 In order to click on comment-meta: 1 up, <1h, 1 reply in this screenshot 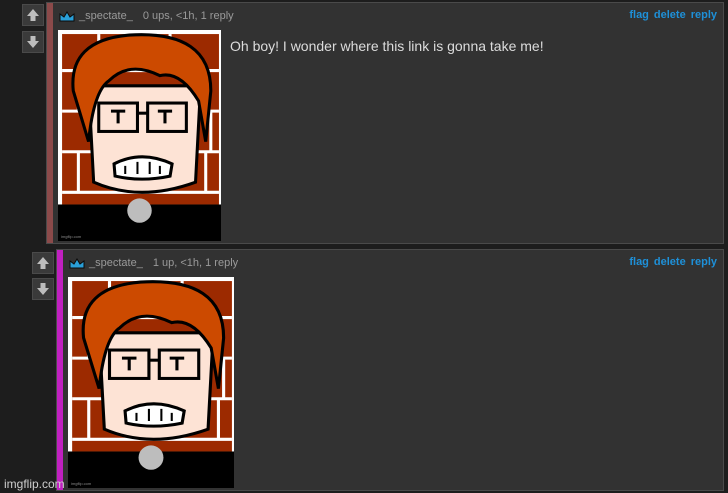, I will do `click(195, 263)`.